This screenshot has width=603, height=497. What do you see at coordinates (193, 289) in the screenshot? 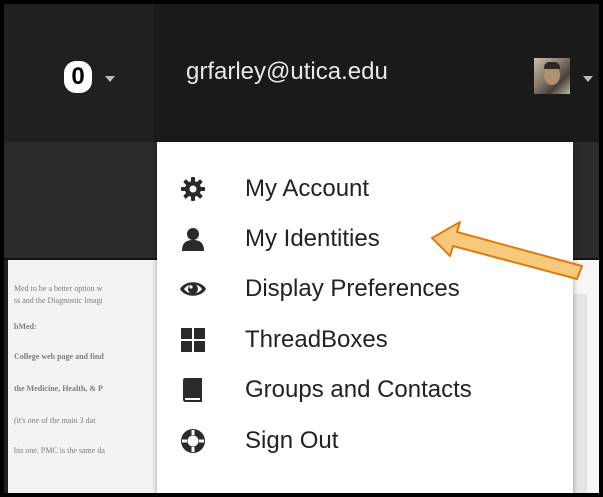
I see `eye-icon` at bounding box center [193, 289].